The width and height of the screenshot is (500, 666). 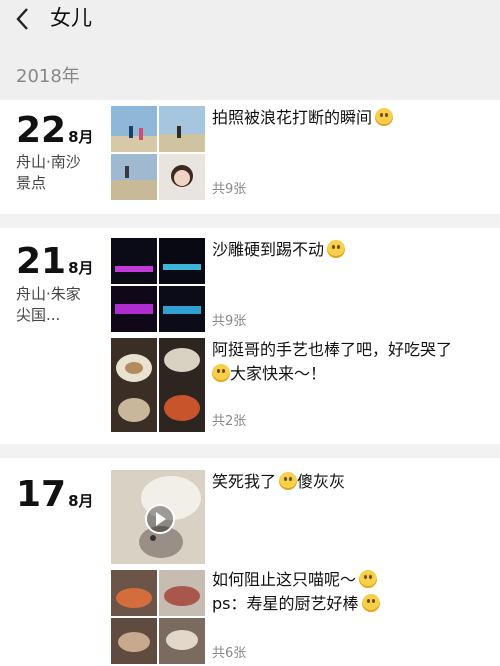 I want to click on date-21: 21 8月, so click(x=55, y=262).